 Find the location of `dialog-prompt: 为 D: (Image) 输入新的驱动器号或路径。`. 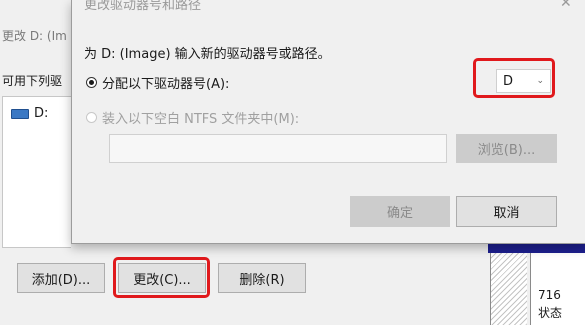

dialog-prompt: 为 D: (Image) 输入新的驱动器号或路径。 is located at coordinates (207, 54).